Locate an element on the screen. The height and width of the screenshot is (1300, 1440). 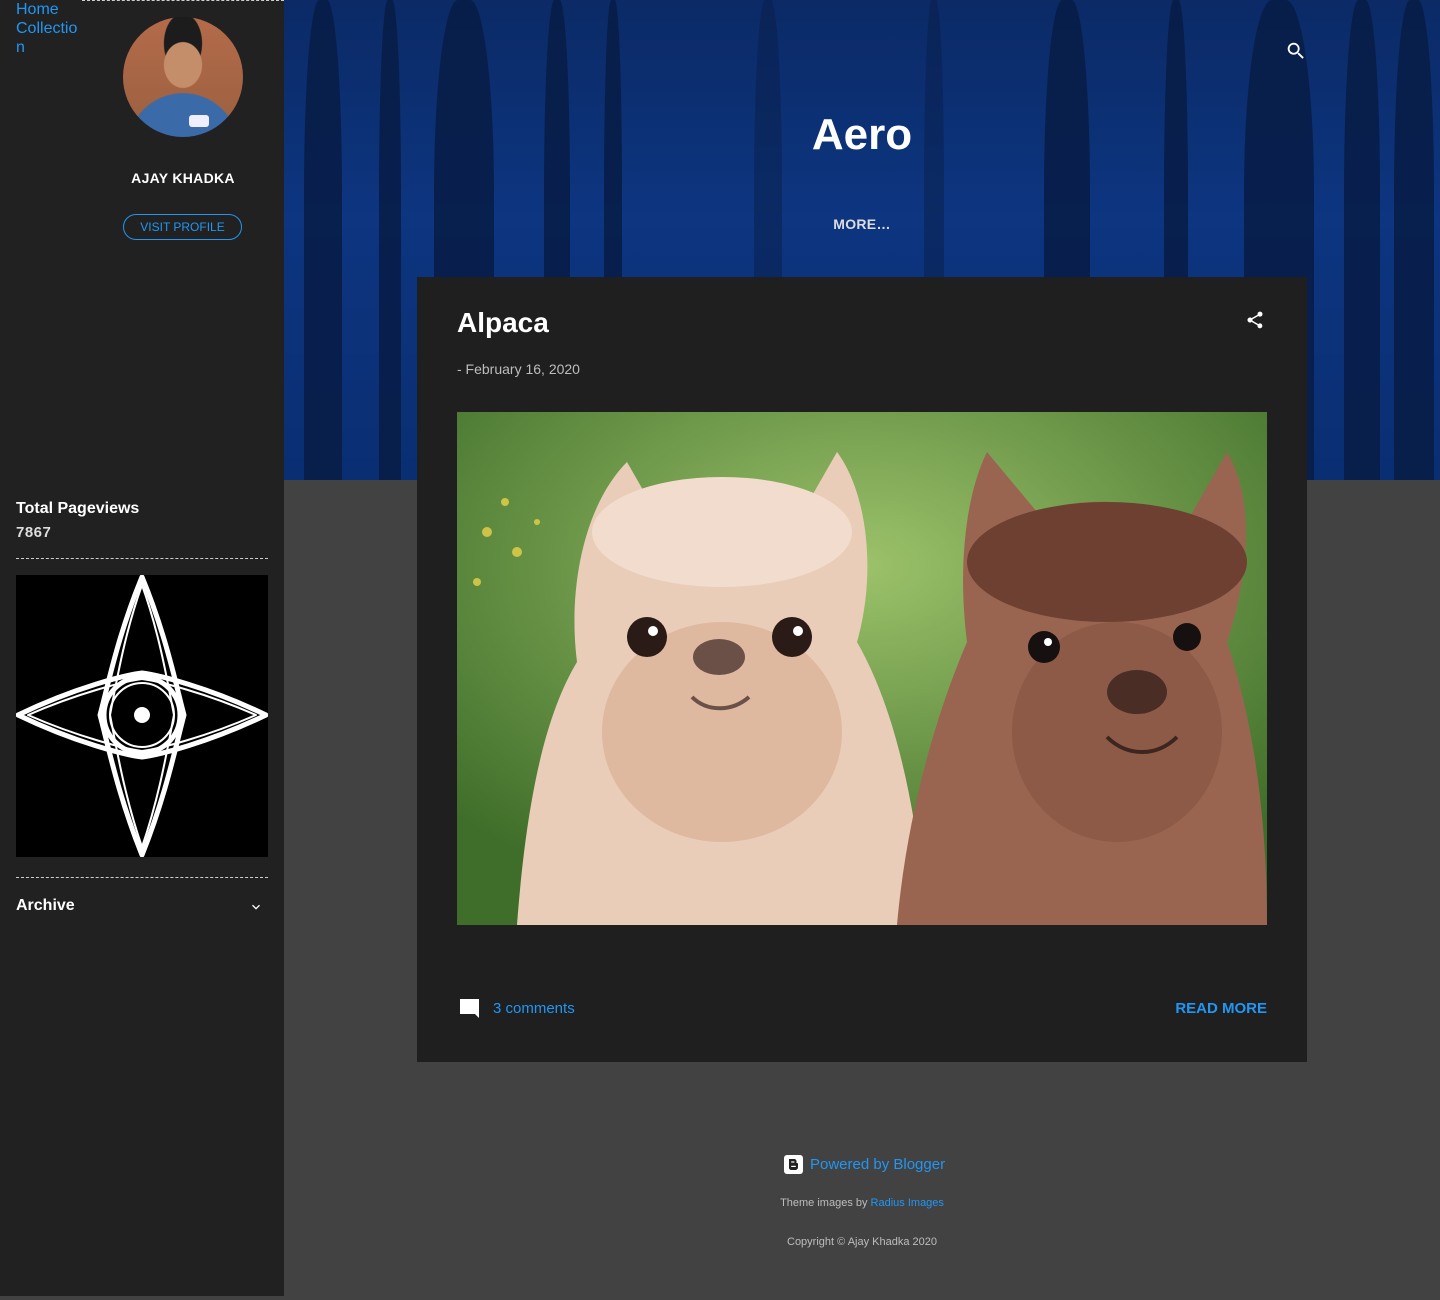
chevron-down-icon is located at coordinates (256, 907).